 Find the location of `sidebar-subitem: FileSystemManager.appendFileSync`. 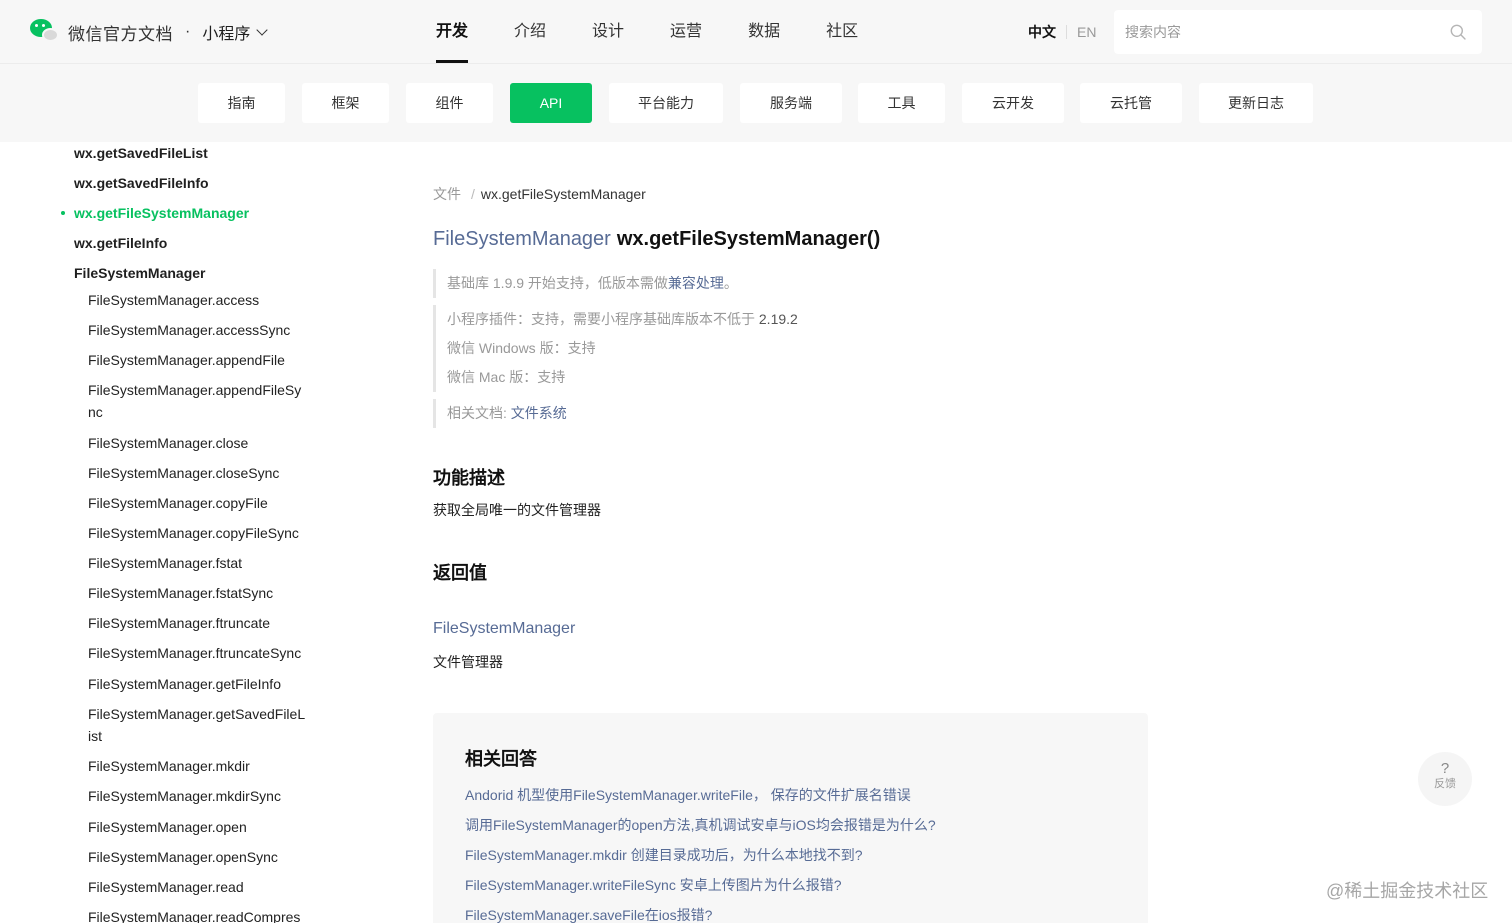

sidebar-subitem: FileSystemManager.appendFileSync is located at coordinates (198, 401).